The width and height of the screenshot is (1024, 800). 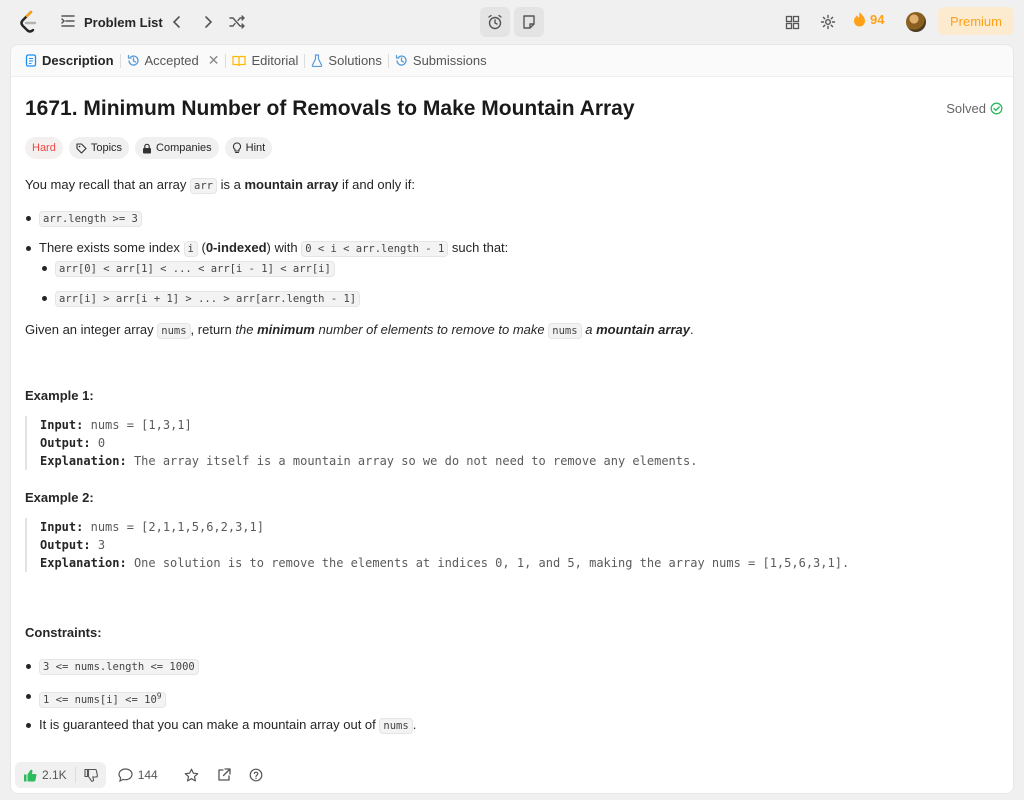 What do you see at coordinates (355, 60) in the screenshot?
I see `tab-solutions-label: Solutions` at bounding box center [355, 60].